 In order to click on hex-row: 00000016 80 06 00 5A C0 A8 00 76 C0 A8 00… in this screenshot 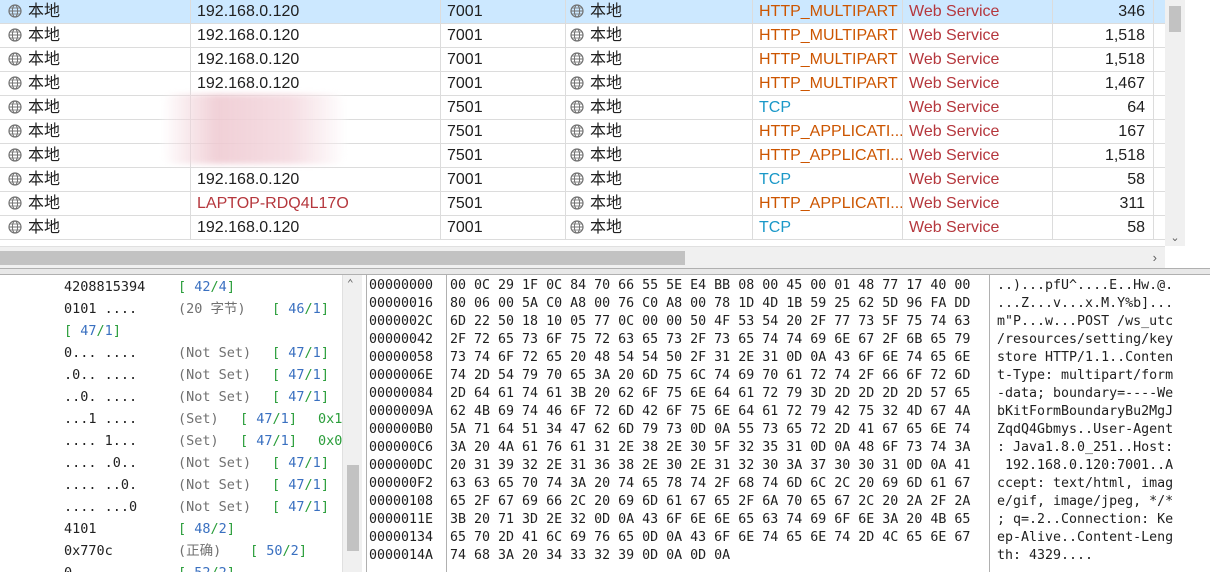, I will do `click(787, 304)`.